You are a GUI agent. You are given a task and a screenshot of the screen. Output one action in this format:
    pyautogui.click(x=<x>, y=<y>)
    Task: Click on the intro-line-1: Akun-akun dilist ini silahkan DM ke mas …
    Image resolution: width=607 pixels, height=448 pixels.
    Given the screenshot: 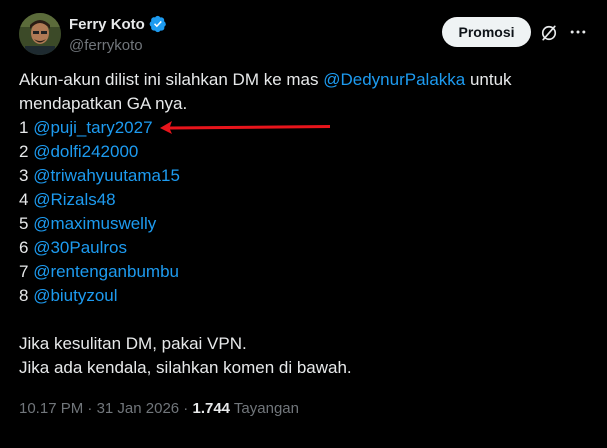 What is the action you would take?
    pyautogui.click(x=304, y=80)
    